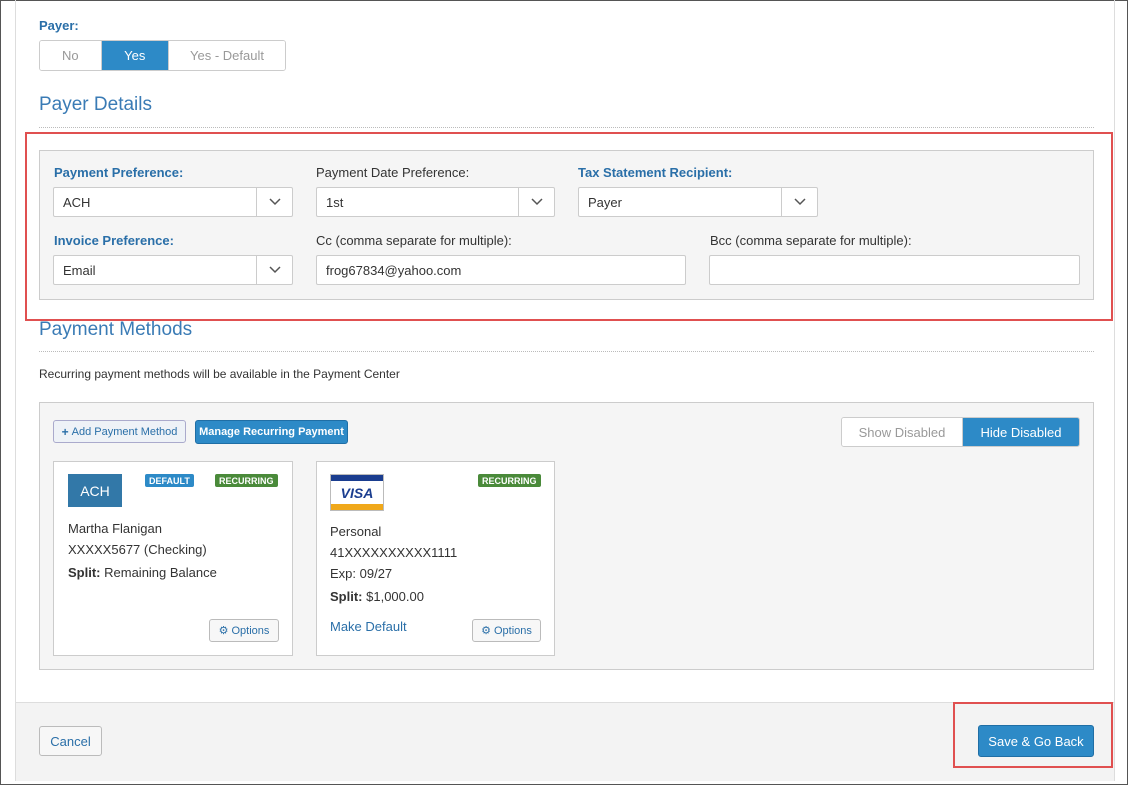 This screenshot has width=1128, height=785. I want to click on payer-toggle: No Yes Yes - Default, so click(162, 55).